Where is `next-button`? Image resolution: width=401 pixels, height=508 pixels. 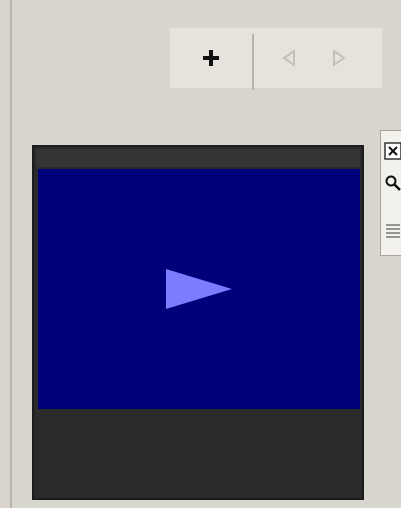 next-button is located at coordinates (339, 58).